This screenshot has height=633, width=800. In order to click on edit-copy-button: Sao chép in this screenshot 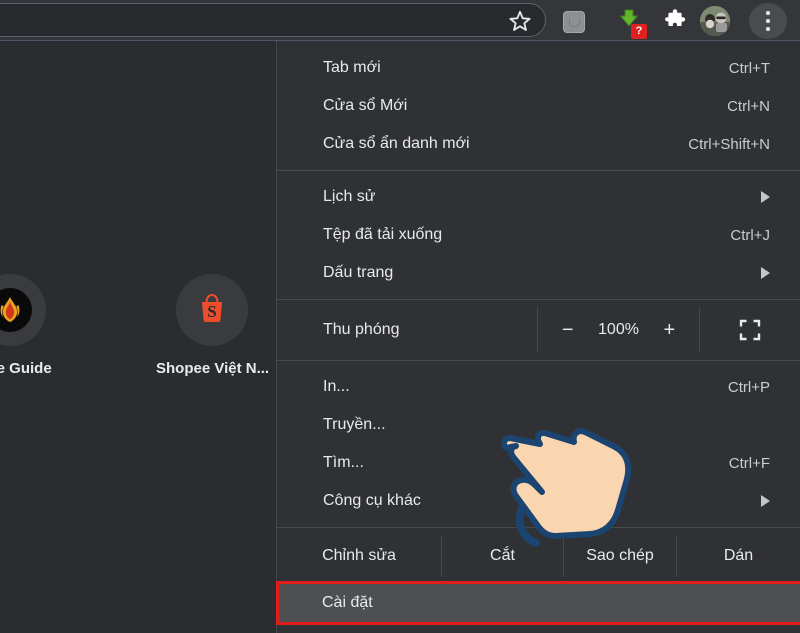, I will do `click(619, 556)`.